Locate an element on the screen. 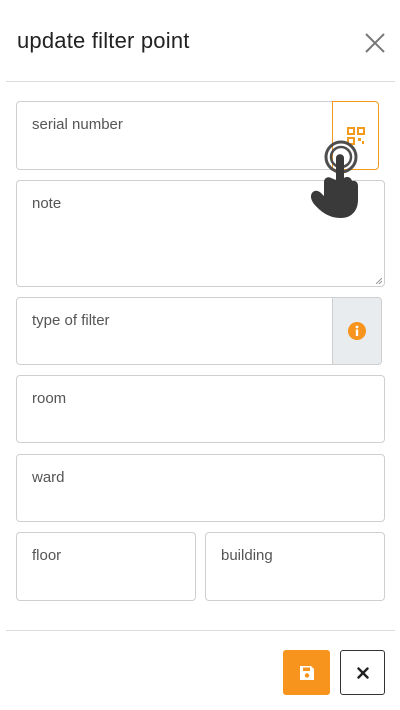 Image resolution: width=400 pixels, height=710 pixels. hand-pointer-icon is located at coordinates (334, 179).